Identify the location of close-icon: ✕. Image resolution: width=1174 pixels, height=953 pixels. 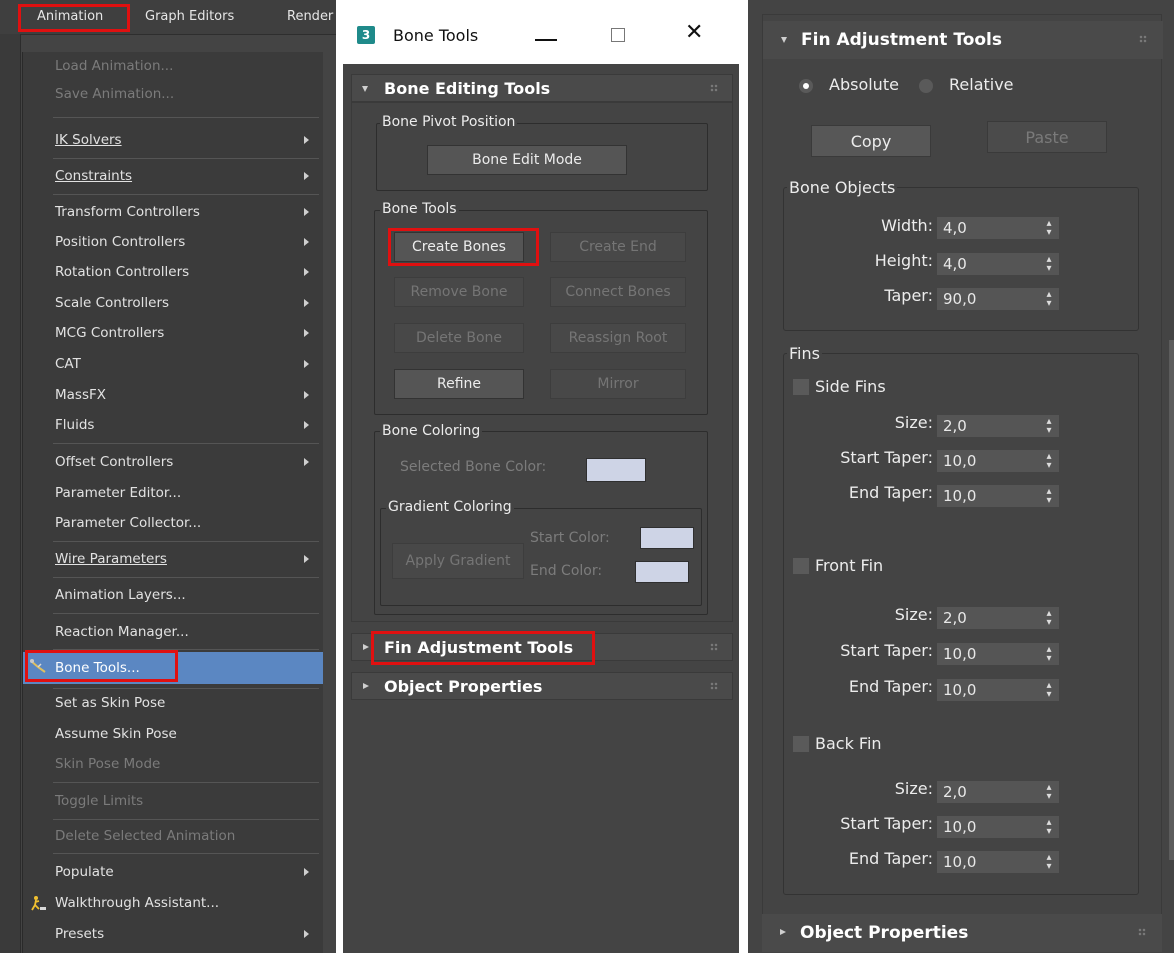
(694, 32).